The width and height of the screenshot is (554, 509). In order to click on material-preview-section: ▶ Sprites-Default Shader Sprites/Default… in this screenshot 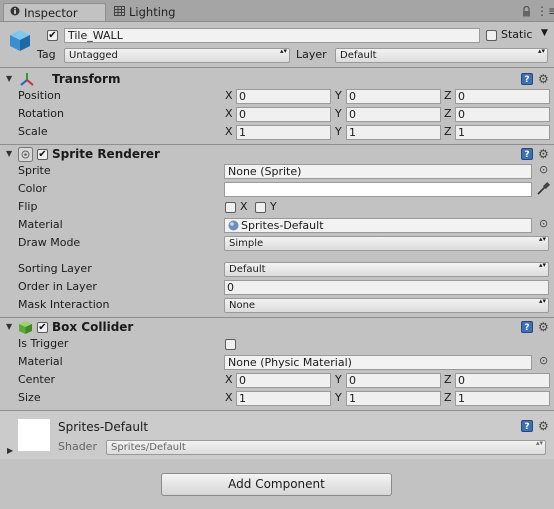, I will do `click(277, 435)`.